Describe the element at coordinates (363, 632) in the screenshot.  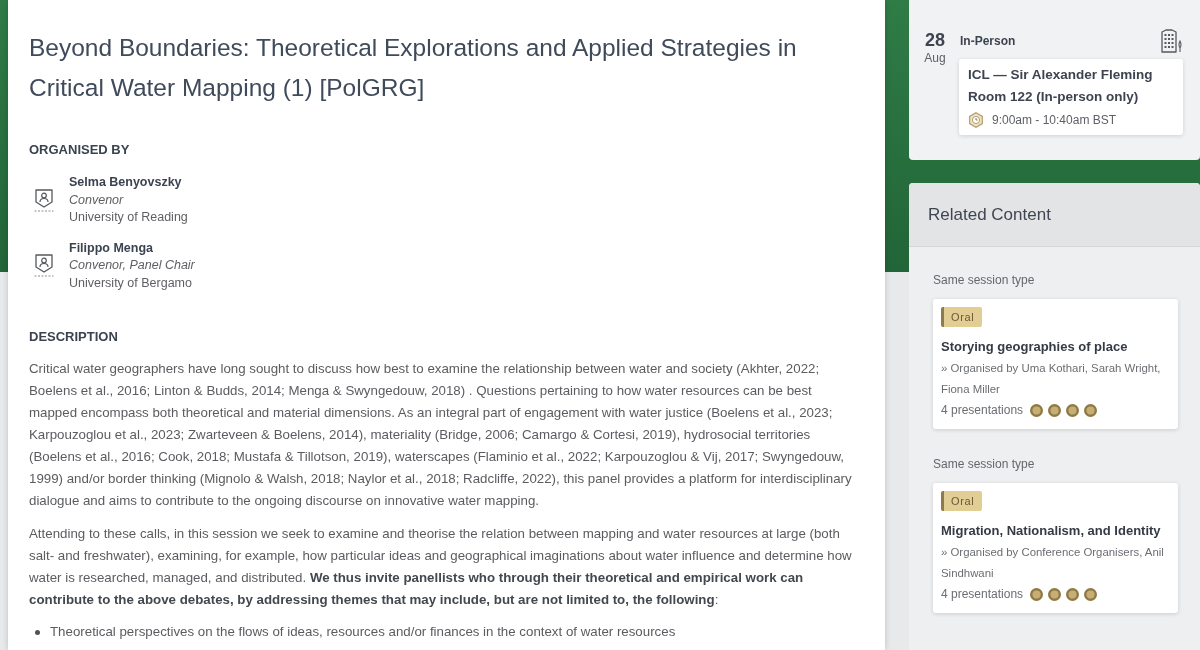
I see `theme-item: Theoretical perspectives on the flows of ideas, resources and/or finances in the context of water resources` at that location.